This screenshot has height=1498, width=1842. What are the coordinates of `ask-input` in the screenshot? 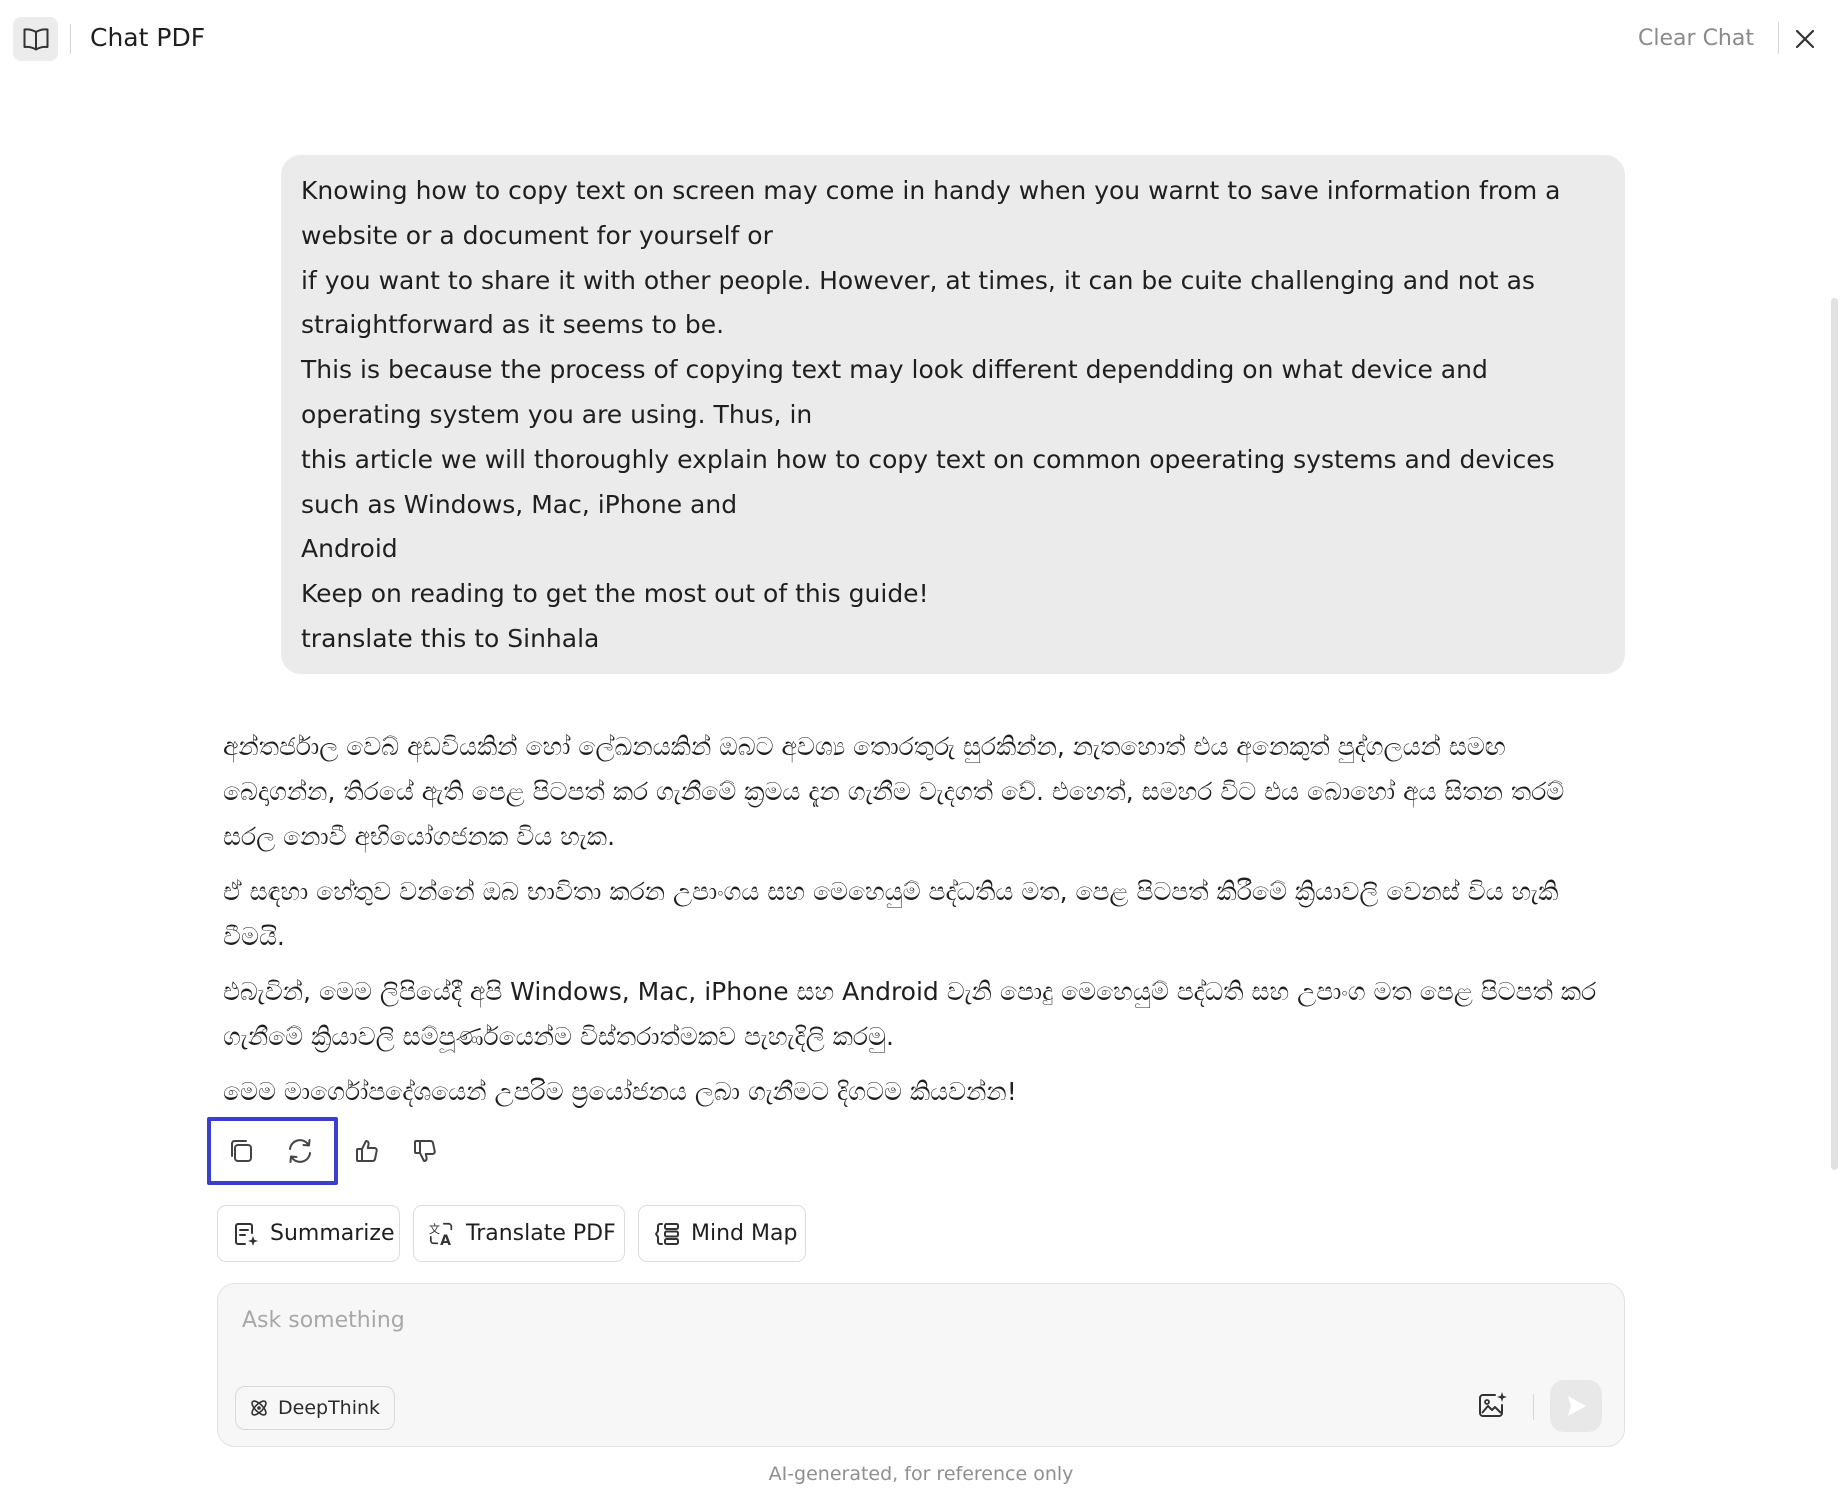 It's located at (892, 1331).